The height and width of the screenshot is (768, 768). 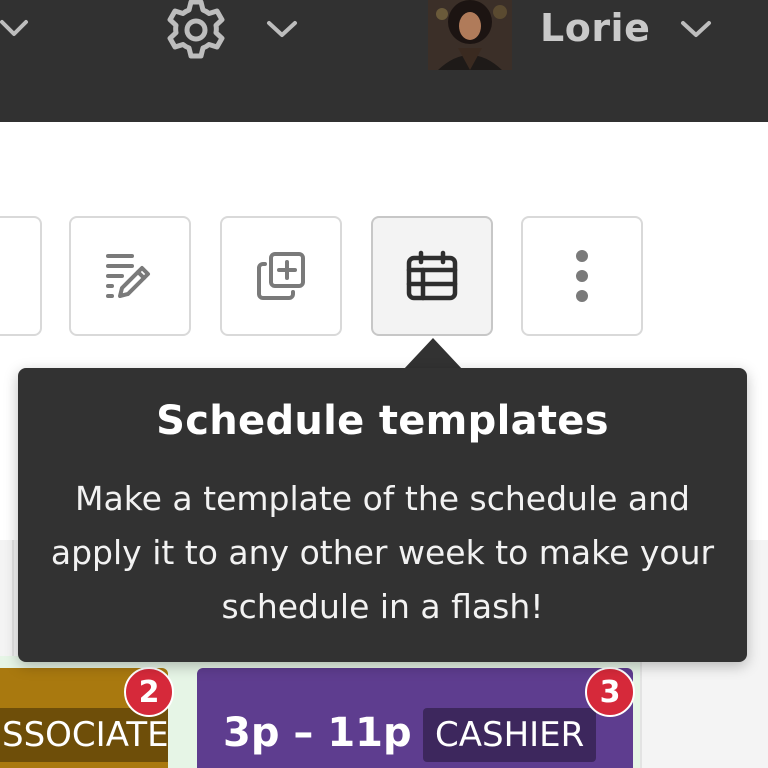 What do you see at coordinates (470, 35) in the screenshot?
I see `avatar` at bounding box center [470, 35].